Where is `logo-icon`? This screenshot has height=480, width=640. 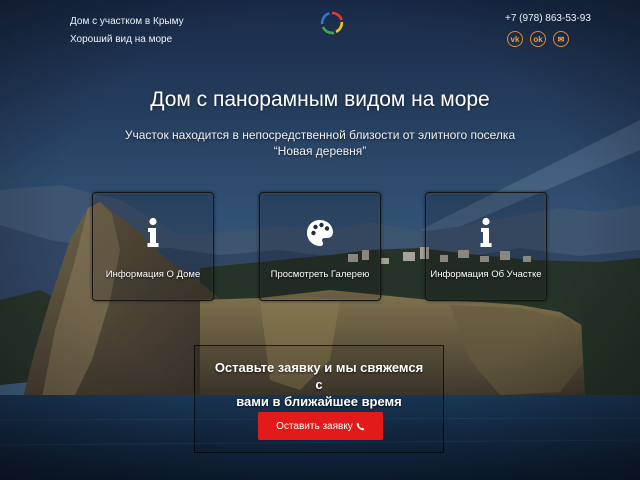
logo-icon is located at coordinates (332, 23).